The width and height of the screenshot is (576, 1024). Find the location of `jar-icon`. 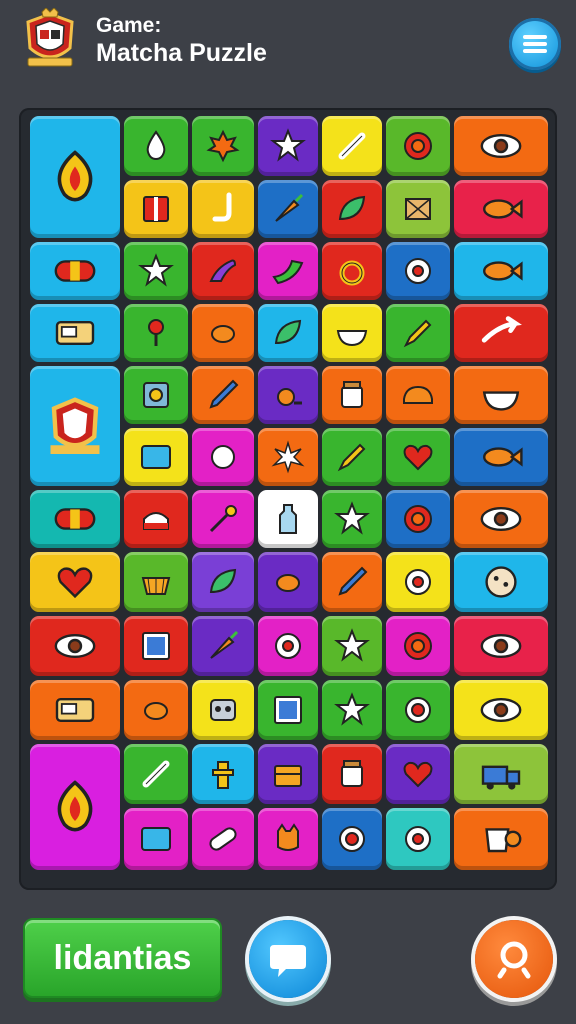

jar-icon is located at coordinates (352, 394).